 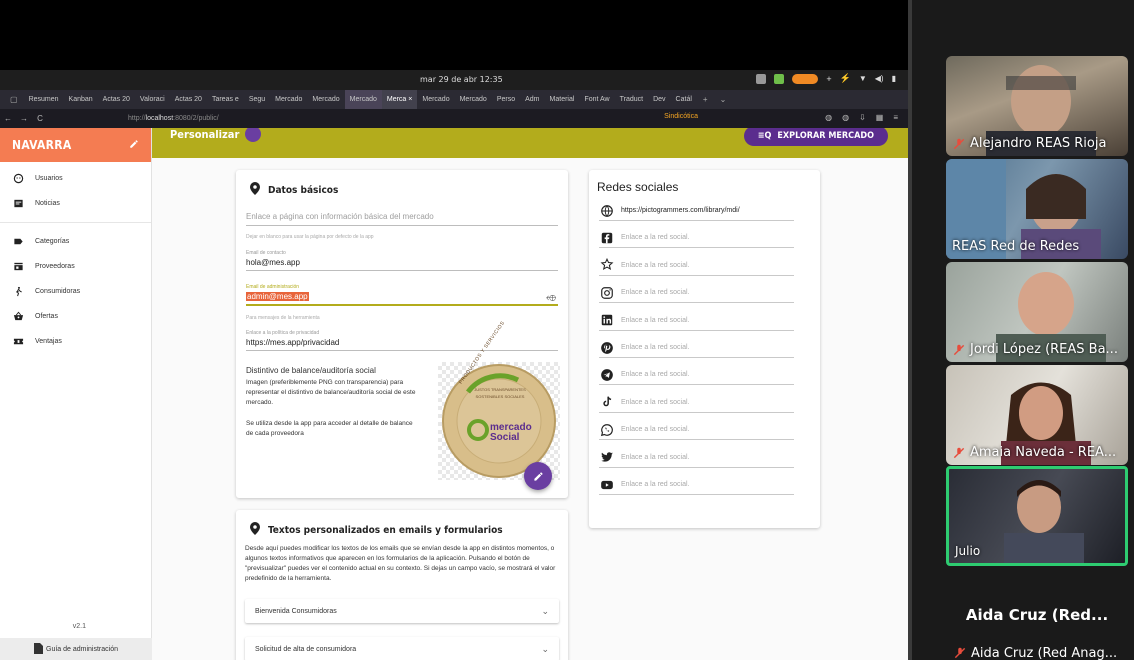 What do you see at coordinates (75, 241) in the screenshot?
I see `sidebar-item-categorias: Categorías` at bounding box center [75, 241].